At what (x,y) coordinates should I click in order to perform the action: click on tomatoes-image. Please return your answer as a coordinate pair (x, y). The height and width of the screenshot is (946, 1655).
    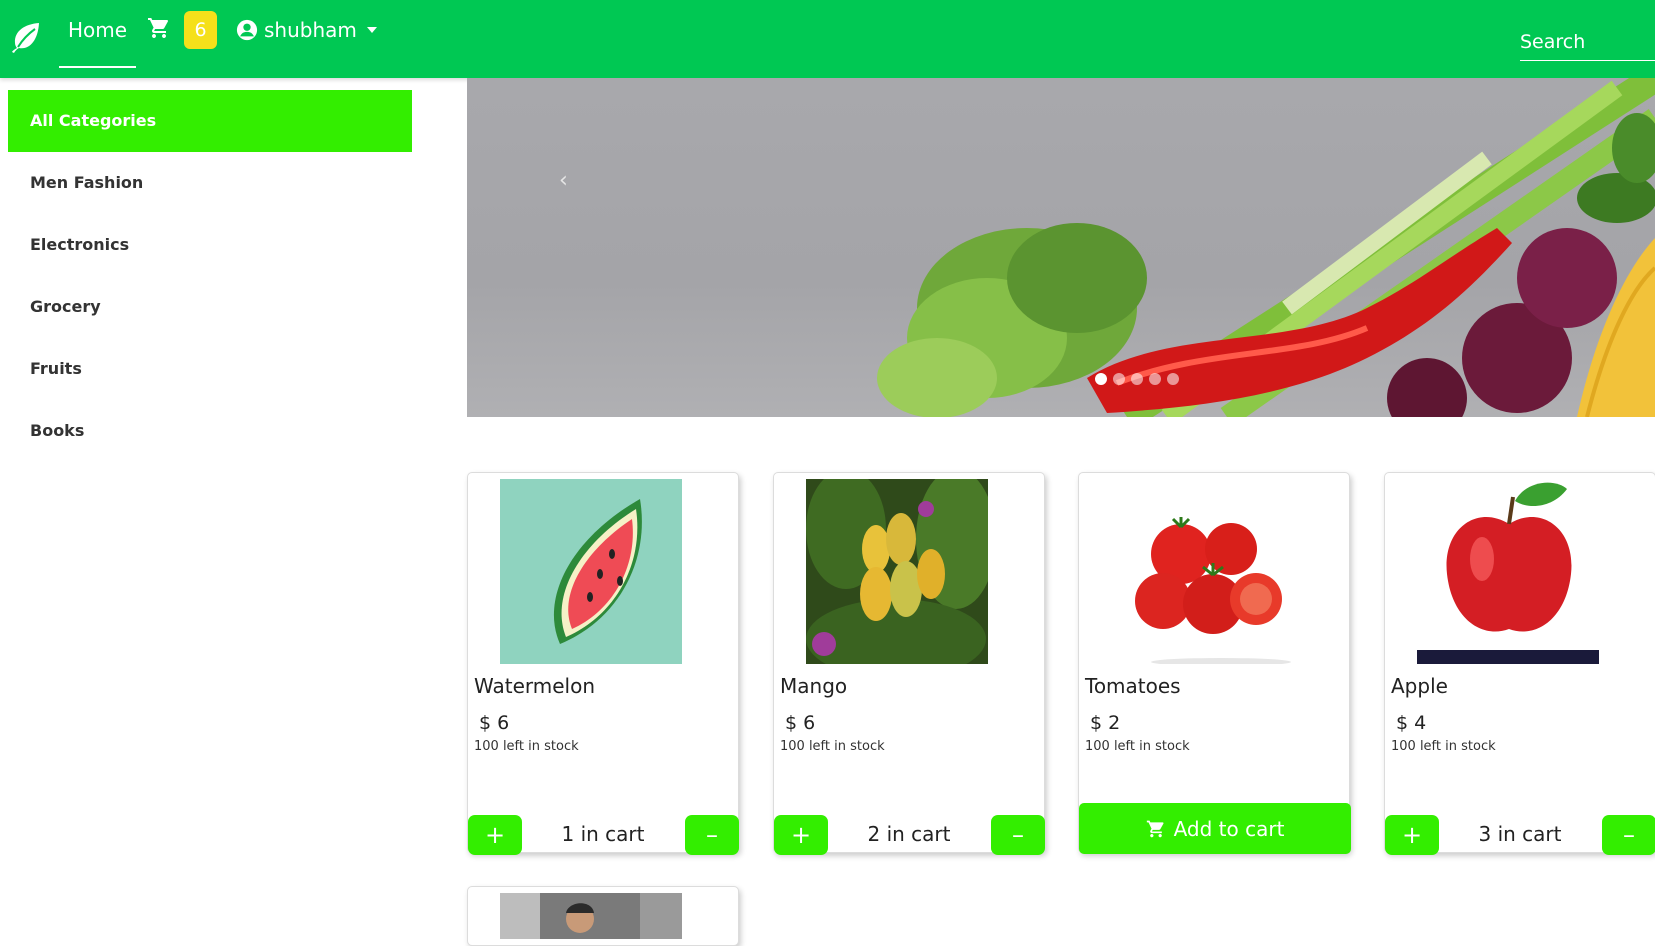
    Looking at the image, I should click on (1202, 571).